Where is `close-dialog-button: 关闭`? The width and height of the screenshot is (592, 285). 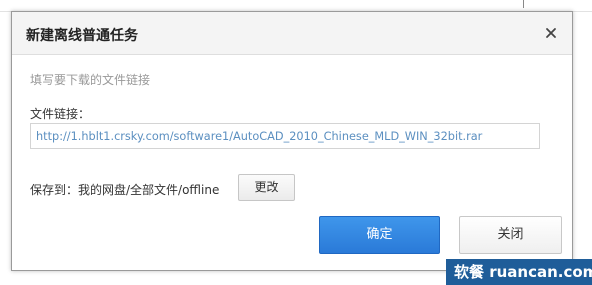
close-dialog-button: 关闭 is located at coordinates (510, 235).